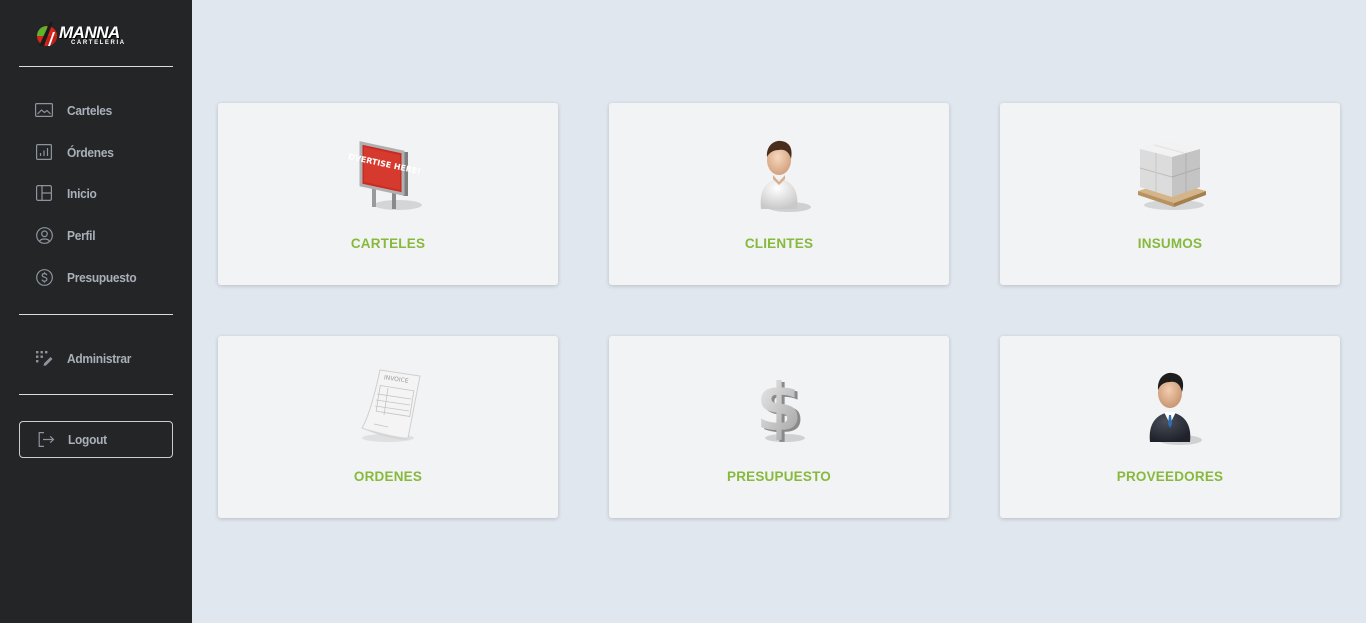 The height and width of the screenshot is (623, 1366). Describe the element at coordinates (47, 35) in the screenshot. I see `manna-logo-icon` at that location.